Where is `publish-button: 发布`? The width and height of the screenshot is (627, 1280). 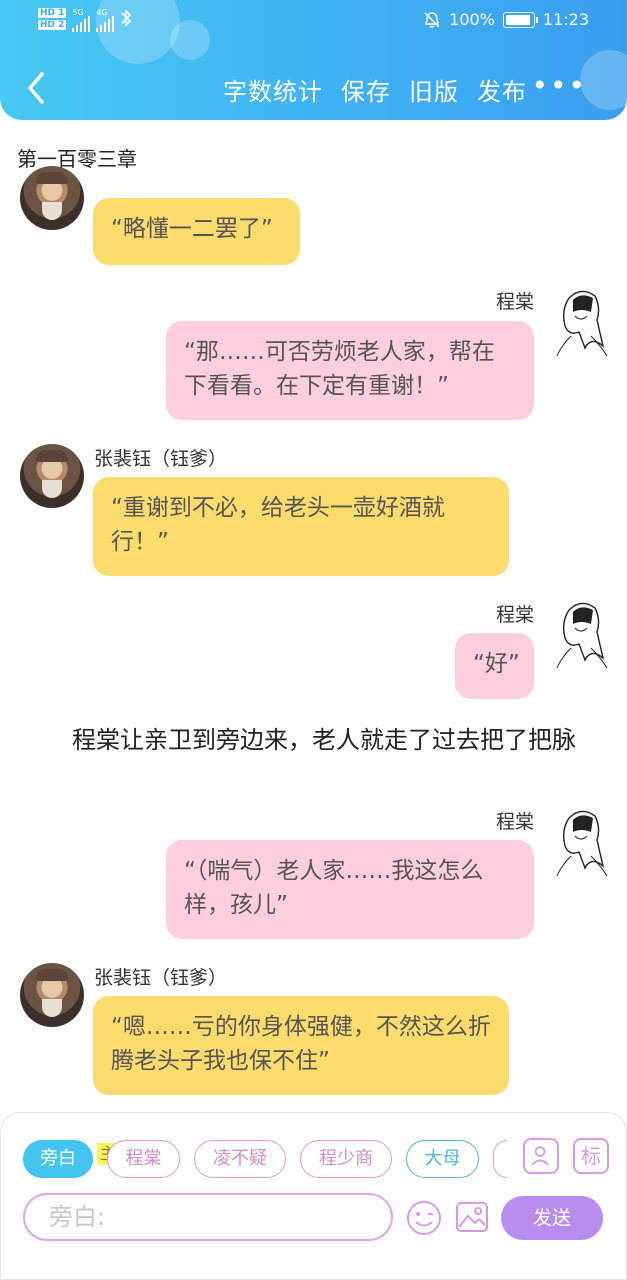
publish-button: 发布 is located at coordinates (502, 89).